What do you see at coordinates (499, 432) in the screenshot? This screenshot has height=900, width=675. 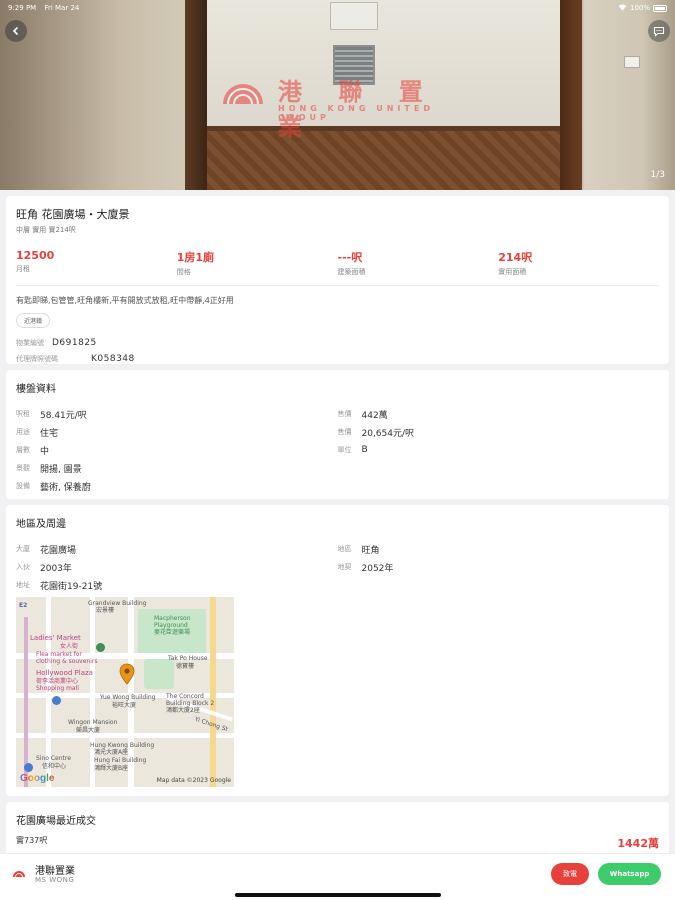 I see `info-row: 售價 20,654元/呎` at bounding box center [499, 432].